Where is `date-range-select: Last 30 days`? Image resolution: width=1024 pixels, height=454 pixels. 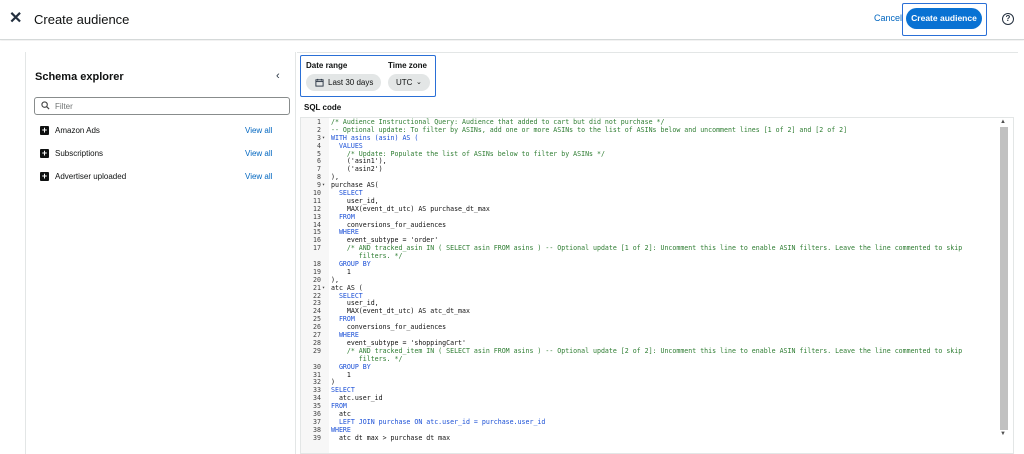
date-range-select: Last 30 days is located at coordinates (343, 82).